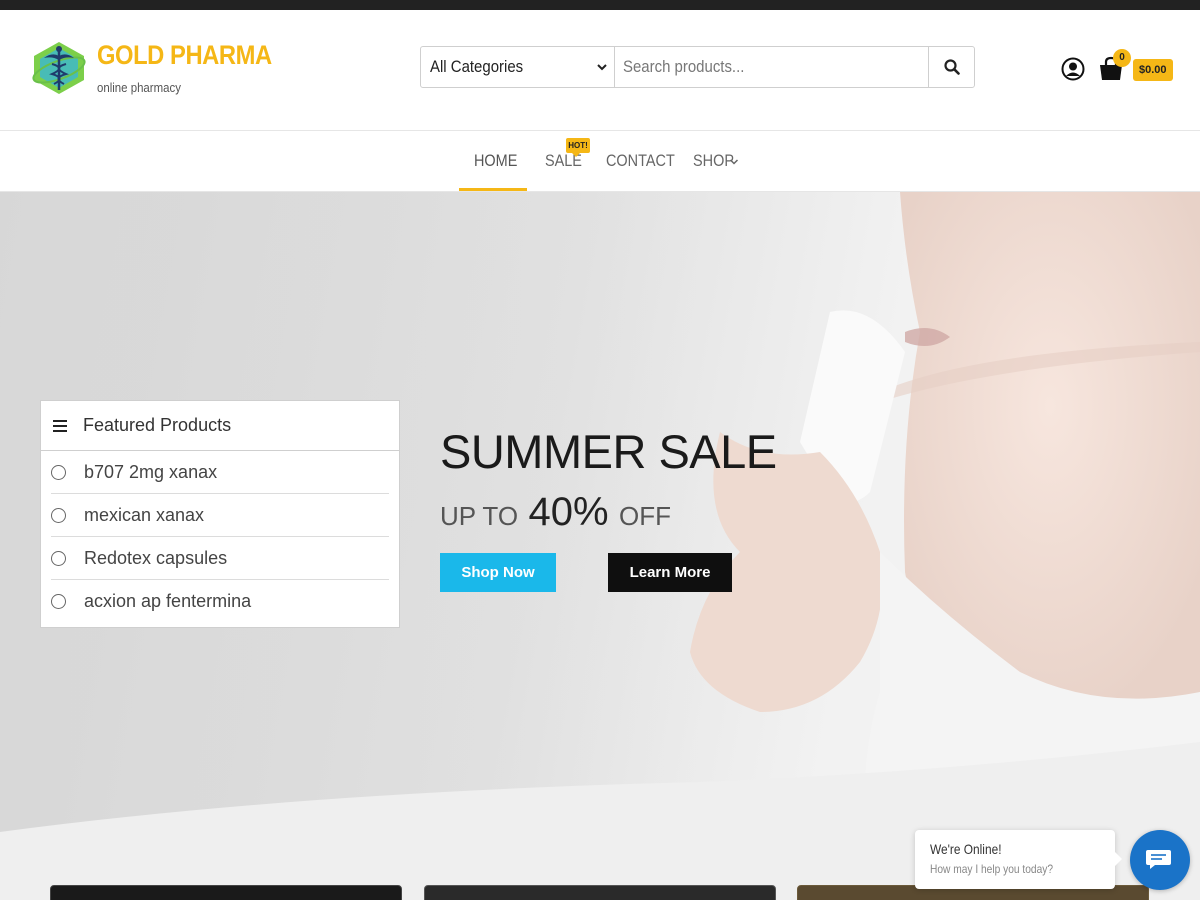 This screenshot has height=900, width=1200. Describe the element at coordinates (168, 601) in the screenshot. I see `featured-product-label: acxion ap fentermina` at that location.